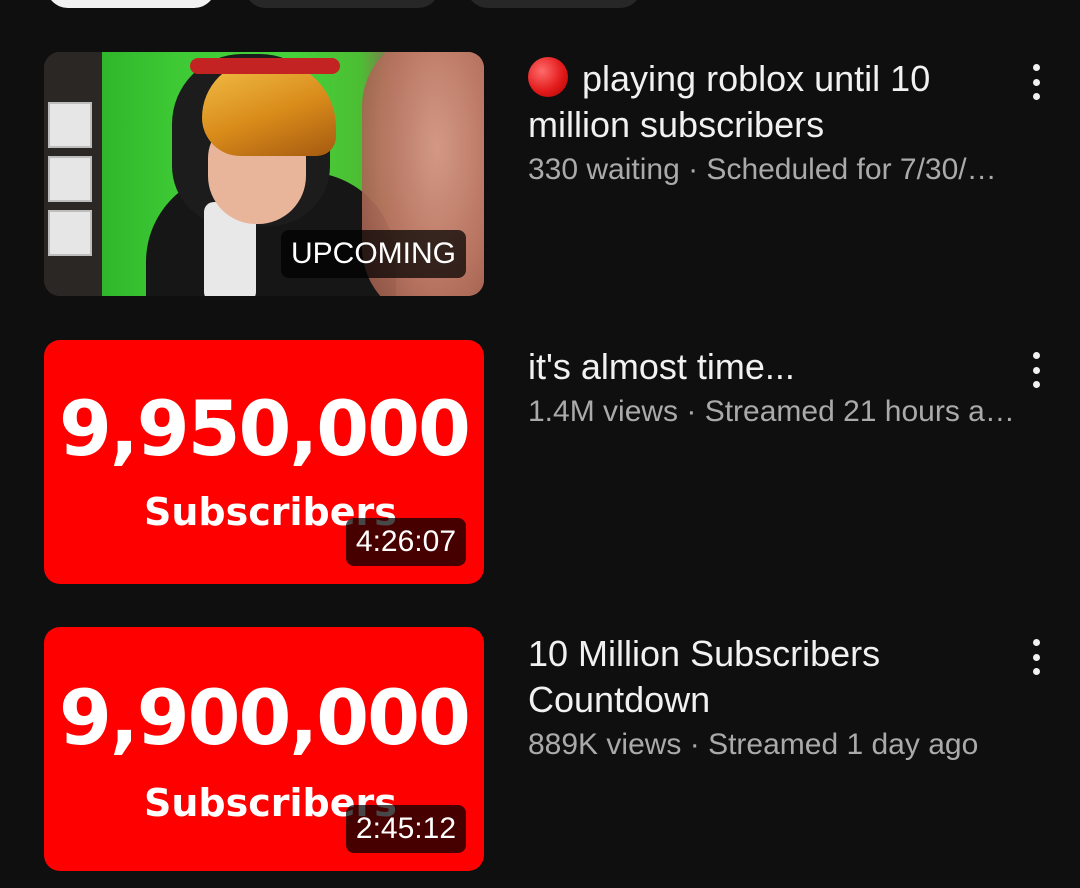  I want to click on video-duration-badge: 4:26:07, so click(405, 542).